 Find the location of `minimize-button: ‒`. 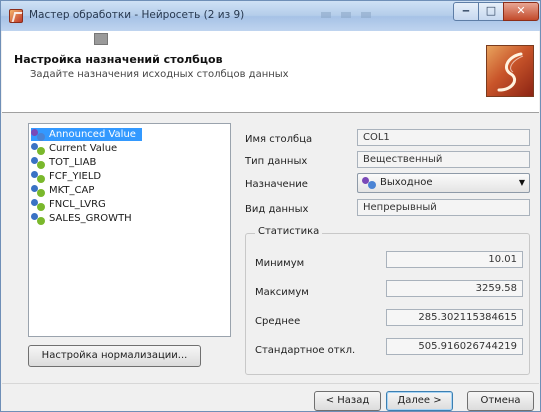

minimize-button: ‒ is located at coordinates (466, 11).